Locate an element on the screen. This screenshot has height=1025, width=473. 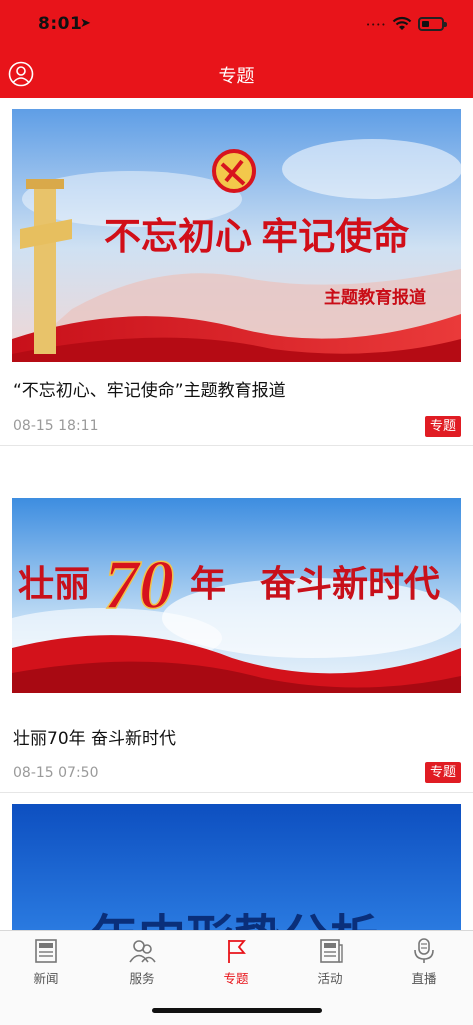
battery-icon is located at coordinates (432, 24).